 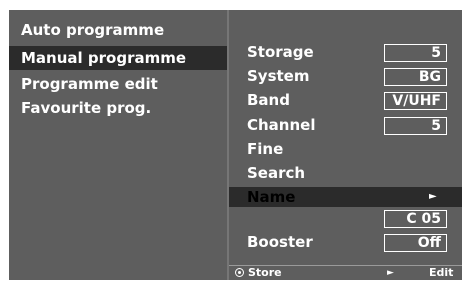 I want to click on record-circle-icon, so click(x=239, y=272).